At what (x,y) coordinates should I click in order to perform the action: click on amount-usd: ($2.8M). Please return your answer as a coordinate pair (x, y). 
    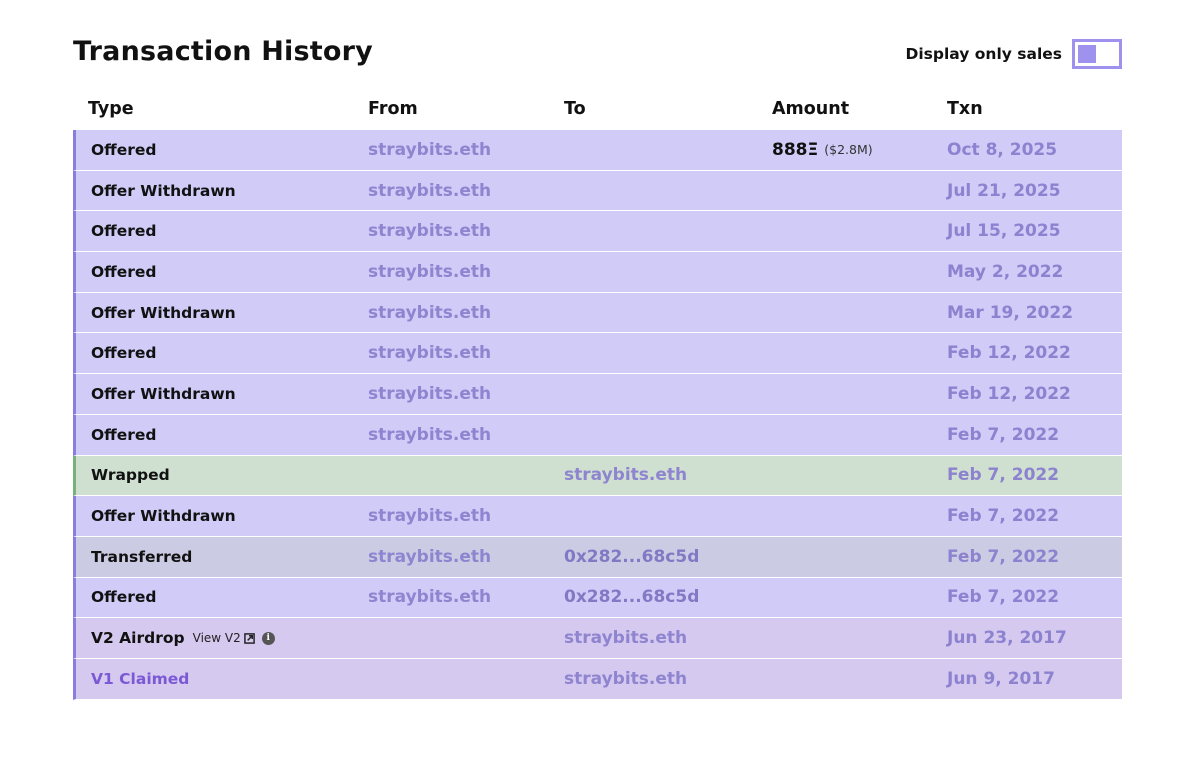
    Looking at the image, I should click on (848, 150).